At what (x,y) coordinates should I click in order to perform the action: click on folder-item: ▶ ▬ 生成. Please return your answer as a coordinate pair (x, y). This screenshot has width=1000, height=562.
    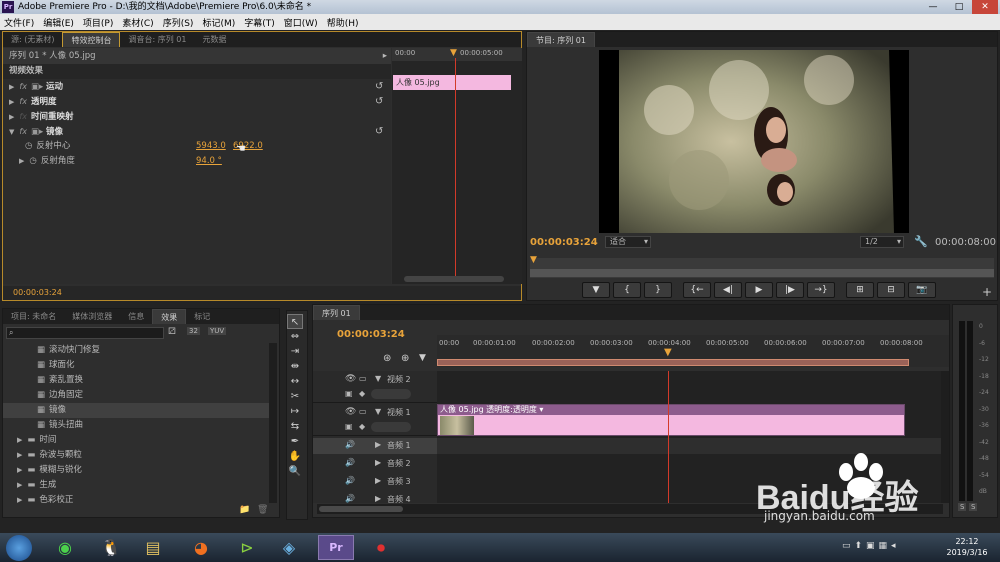
    Looking at the image, I should click on (136, 485).